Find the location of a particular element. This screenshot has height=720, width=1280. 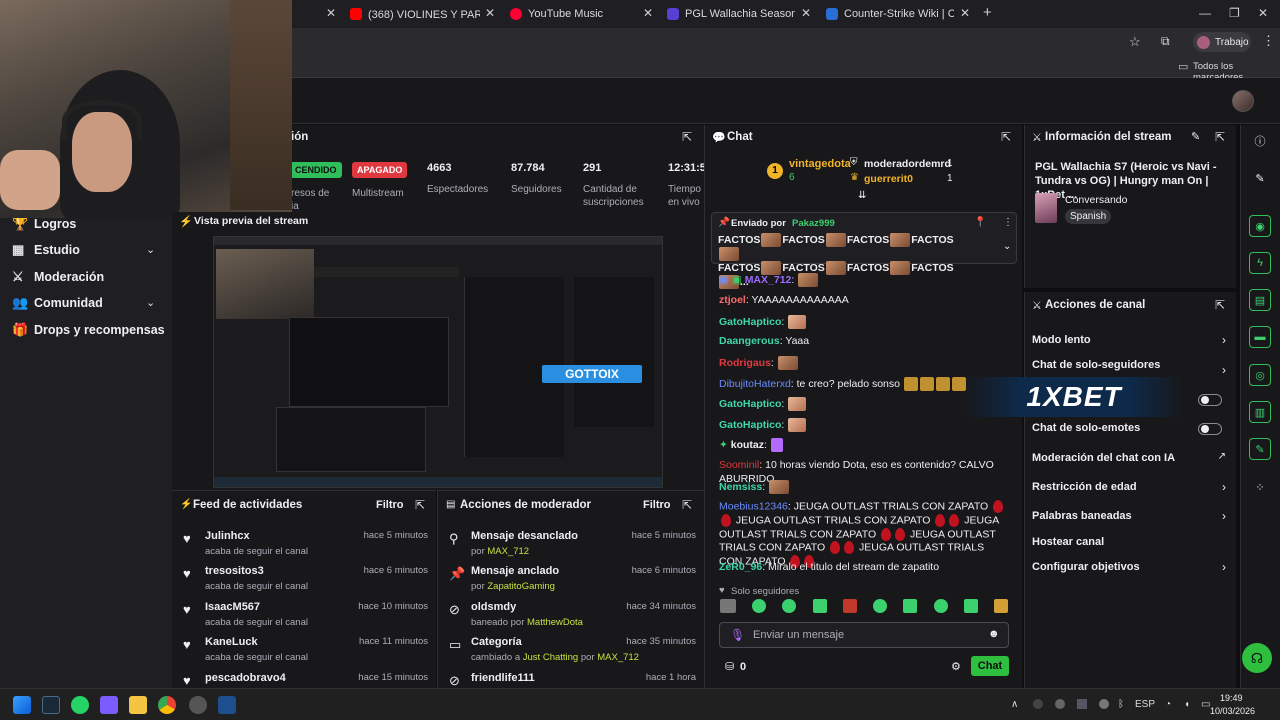

top-chatter-name: moderadordemrd is located at coordinates (907, 164).